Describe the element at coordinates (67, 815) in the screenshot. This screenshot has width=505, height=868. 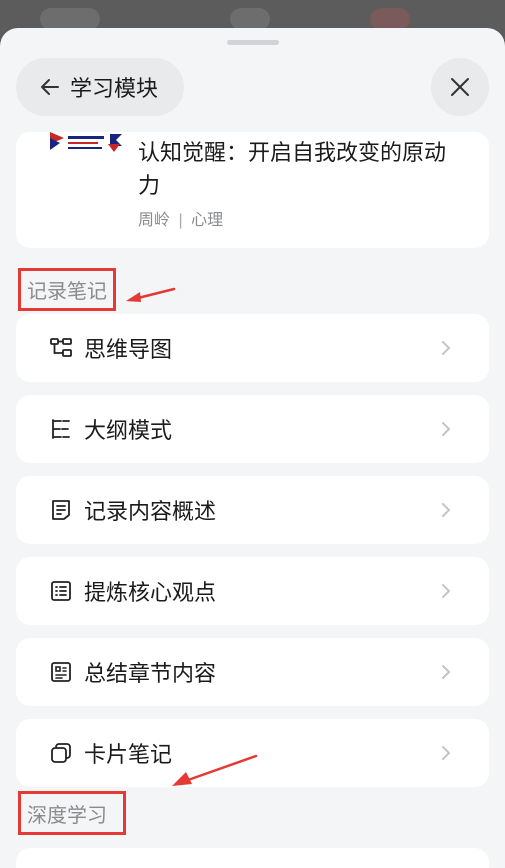
I see `section-deep-learning-text: 深度学习` at that location.